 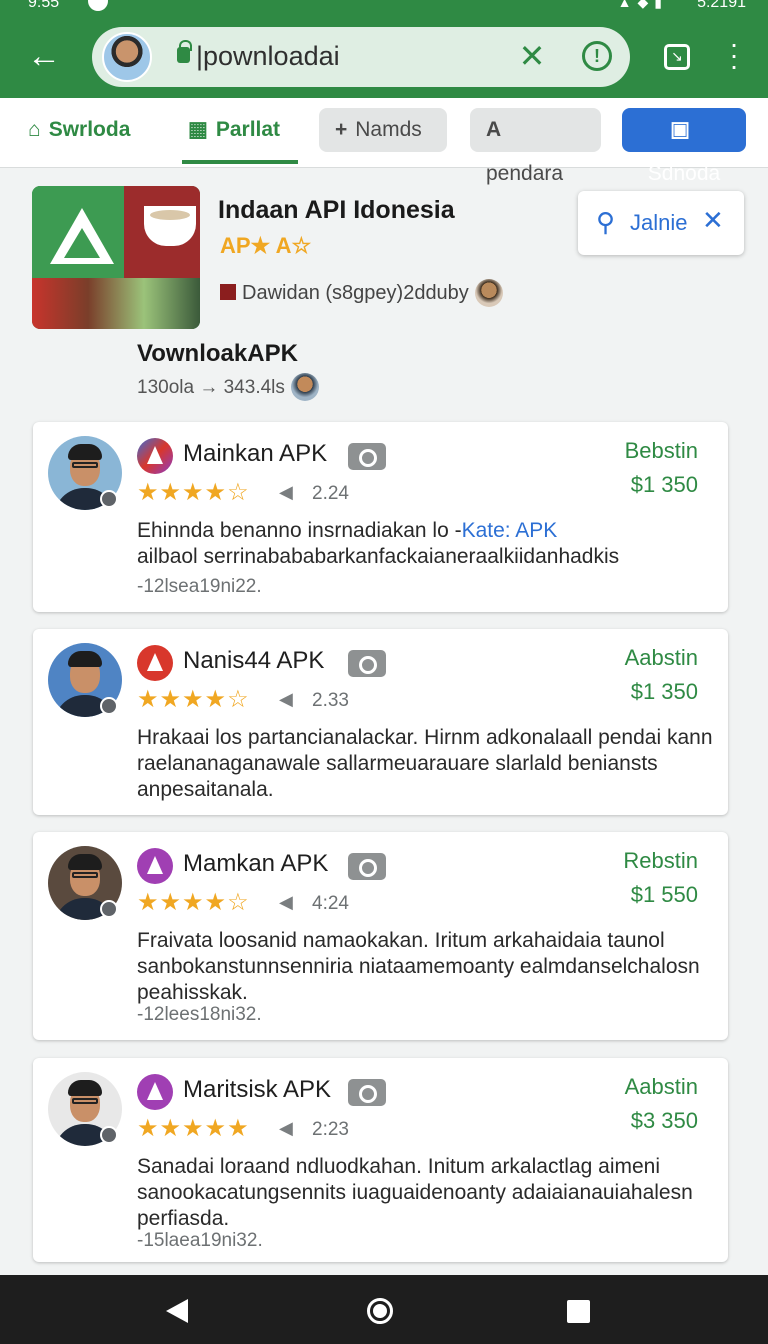 What do you see at coordinates (361, 57) in the screenshot?
I see `url-bar: |pownloadai ✕ !` at bounding box center [361, 57].